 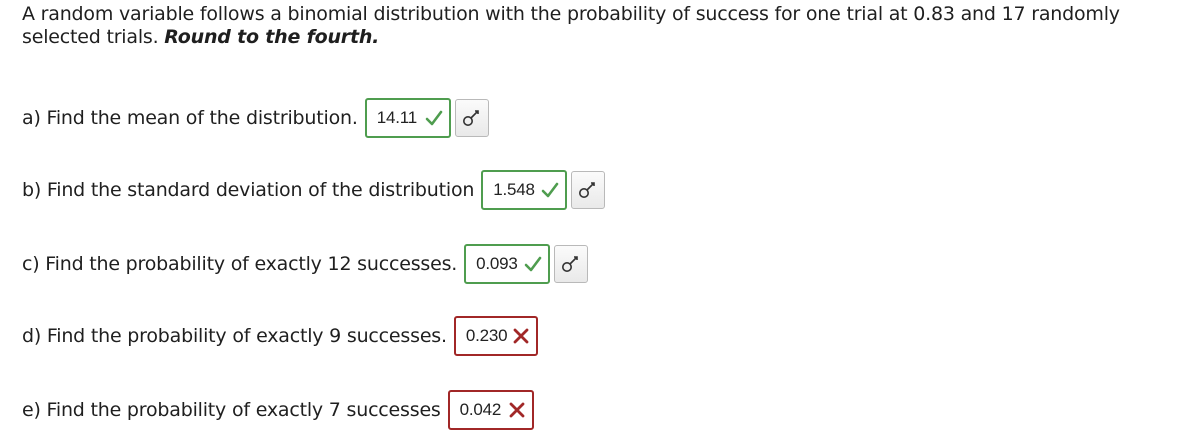 I want to click on rounding-instruction: Round to the fourth., so click(x=272, y=37).